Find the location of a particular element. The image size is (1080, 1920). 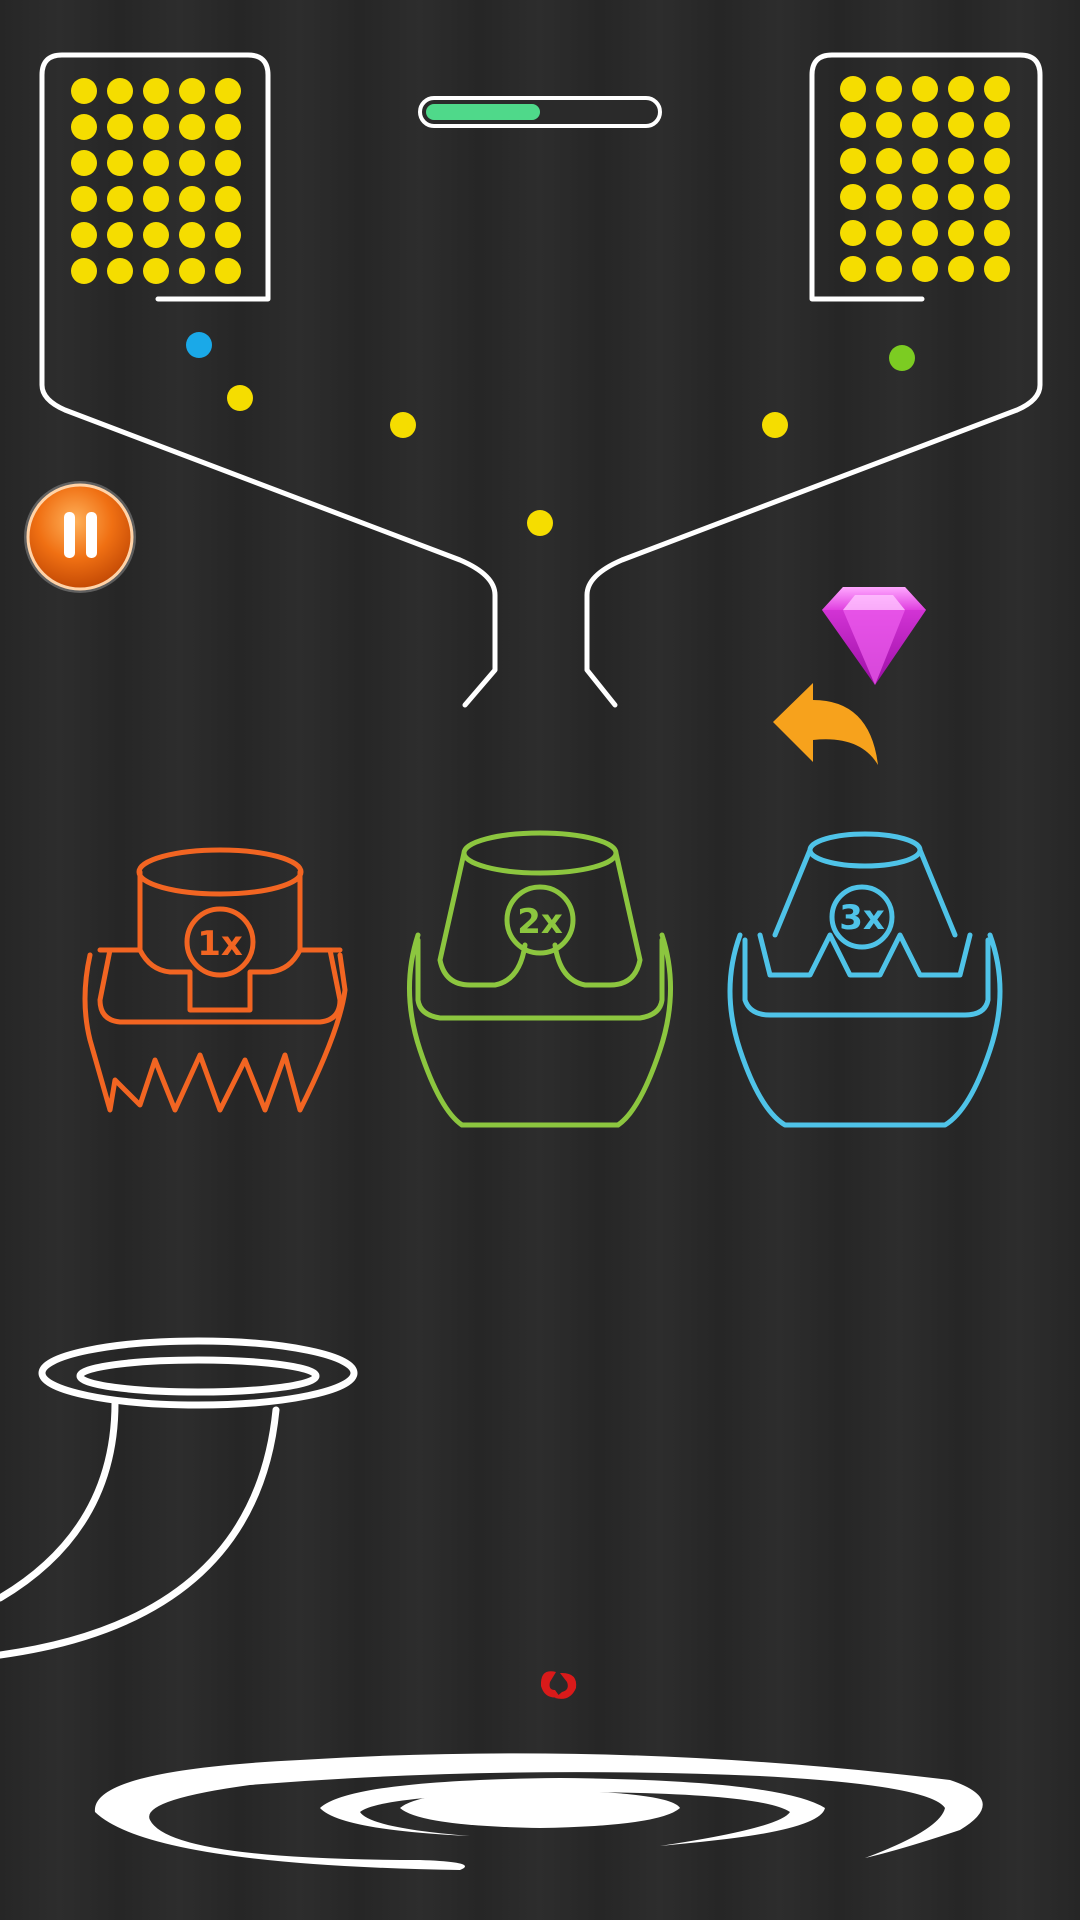

pause-button is located at coordinates (80, 537).